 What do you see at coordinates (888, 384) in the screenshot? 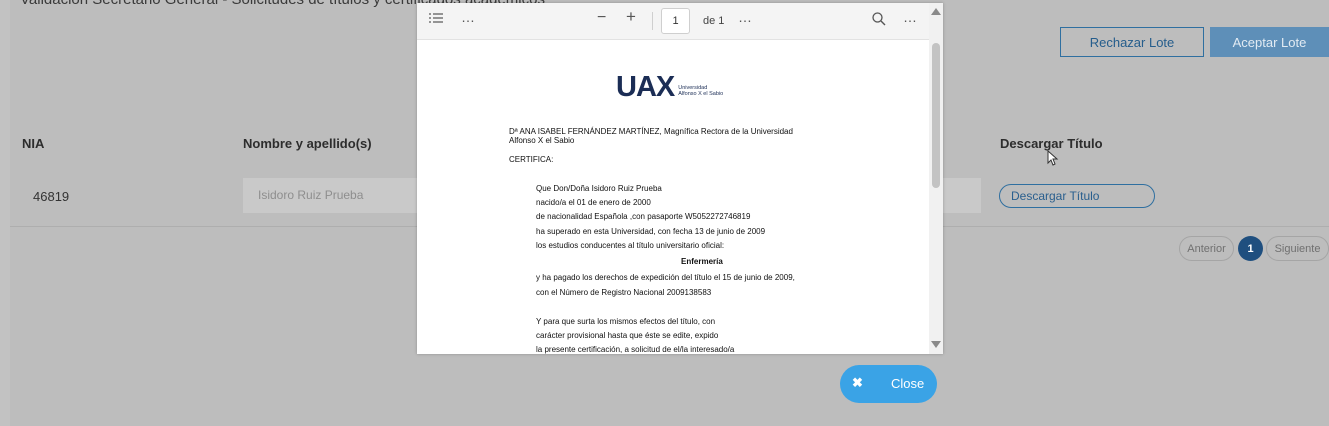
I see `close-button: ✖ Close` at bounding box center [888, 384].